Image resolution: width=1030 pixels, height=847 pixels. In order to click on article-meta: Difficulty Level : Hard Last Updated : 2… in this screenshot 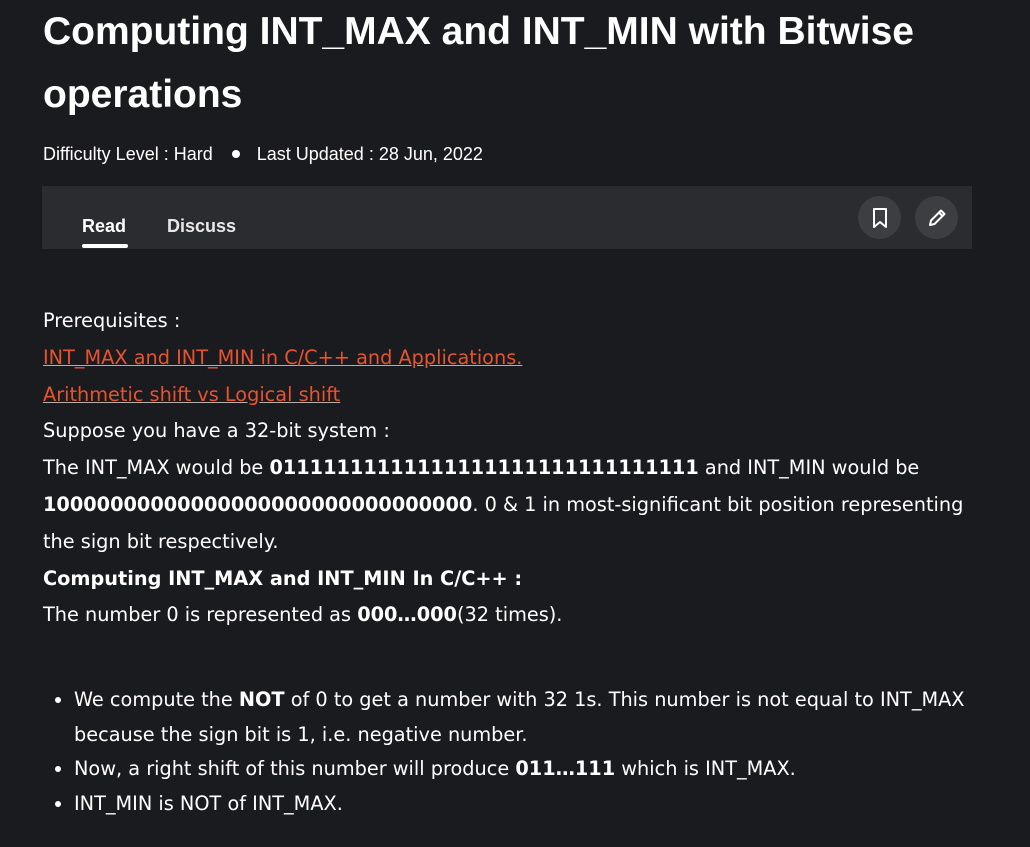, I will do `click(263, 154)`.